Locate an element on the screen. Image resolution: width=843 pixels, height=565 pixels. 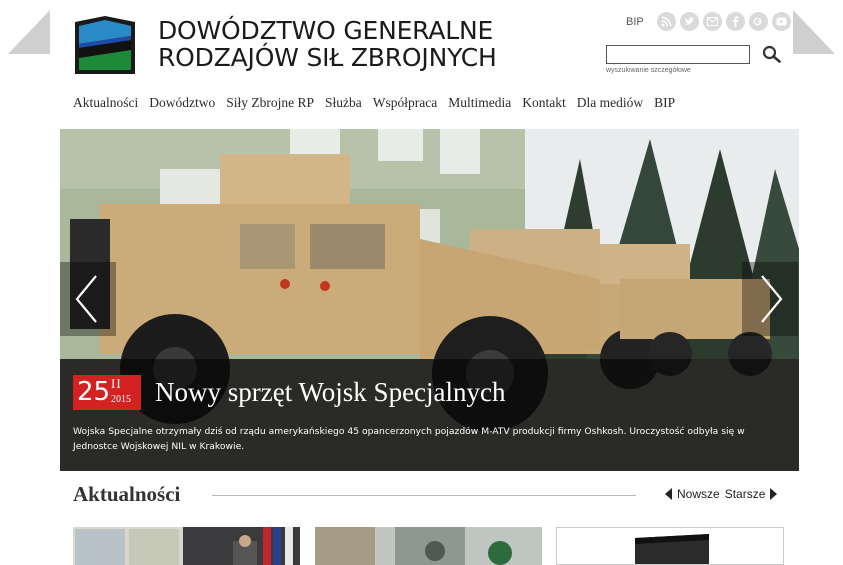
rss-icon is located at coordinates (666, 21).